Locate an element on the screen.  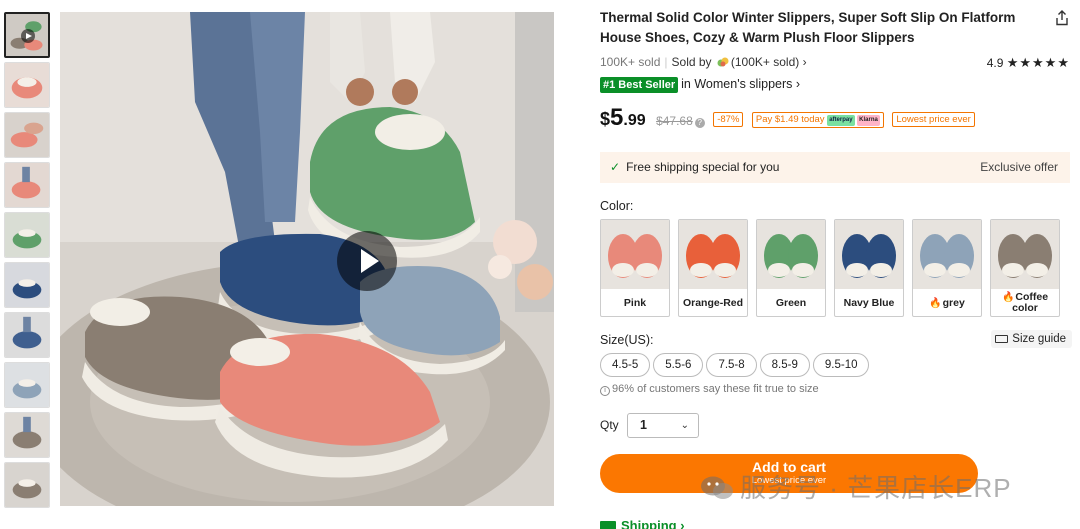
best-seller-category: in Women's slippers › is located at coordinates (741, 84).